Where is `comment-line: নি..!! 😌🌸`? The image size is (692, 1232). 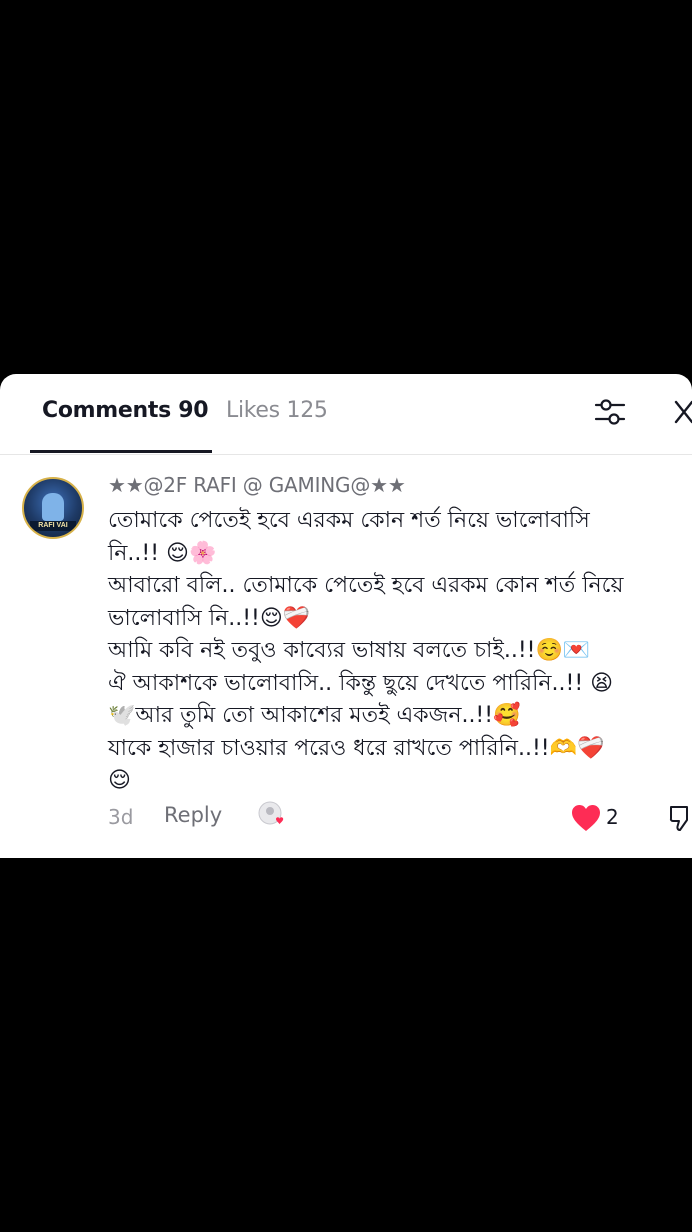 comment-line: নি..!! 😌🌸 is located at coordinates (162, 553).